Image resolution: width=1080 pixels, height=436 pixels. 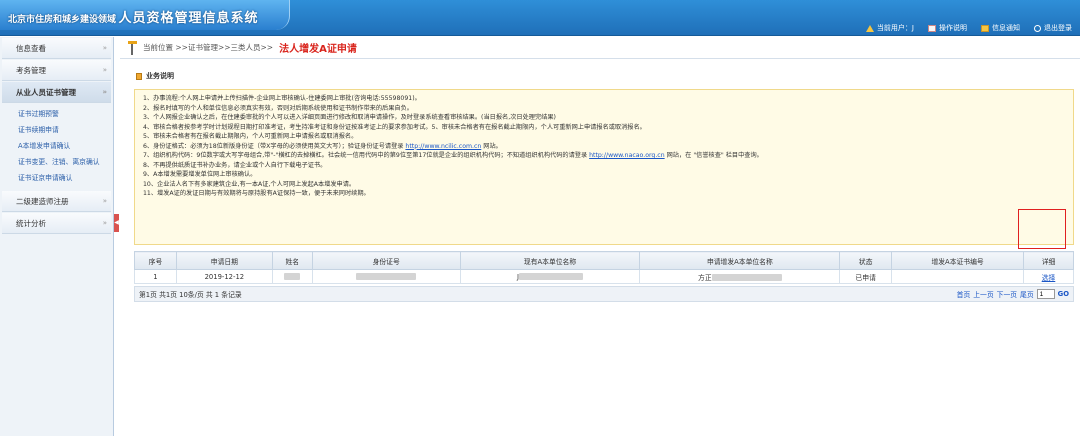 I want to click on breadcrumb: 当前位置 >>证书管理>>三类人员>> 法人增发A证申请, so click(x=600, y=48).